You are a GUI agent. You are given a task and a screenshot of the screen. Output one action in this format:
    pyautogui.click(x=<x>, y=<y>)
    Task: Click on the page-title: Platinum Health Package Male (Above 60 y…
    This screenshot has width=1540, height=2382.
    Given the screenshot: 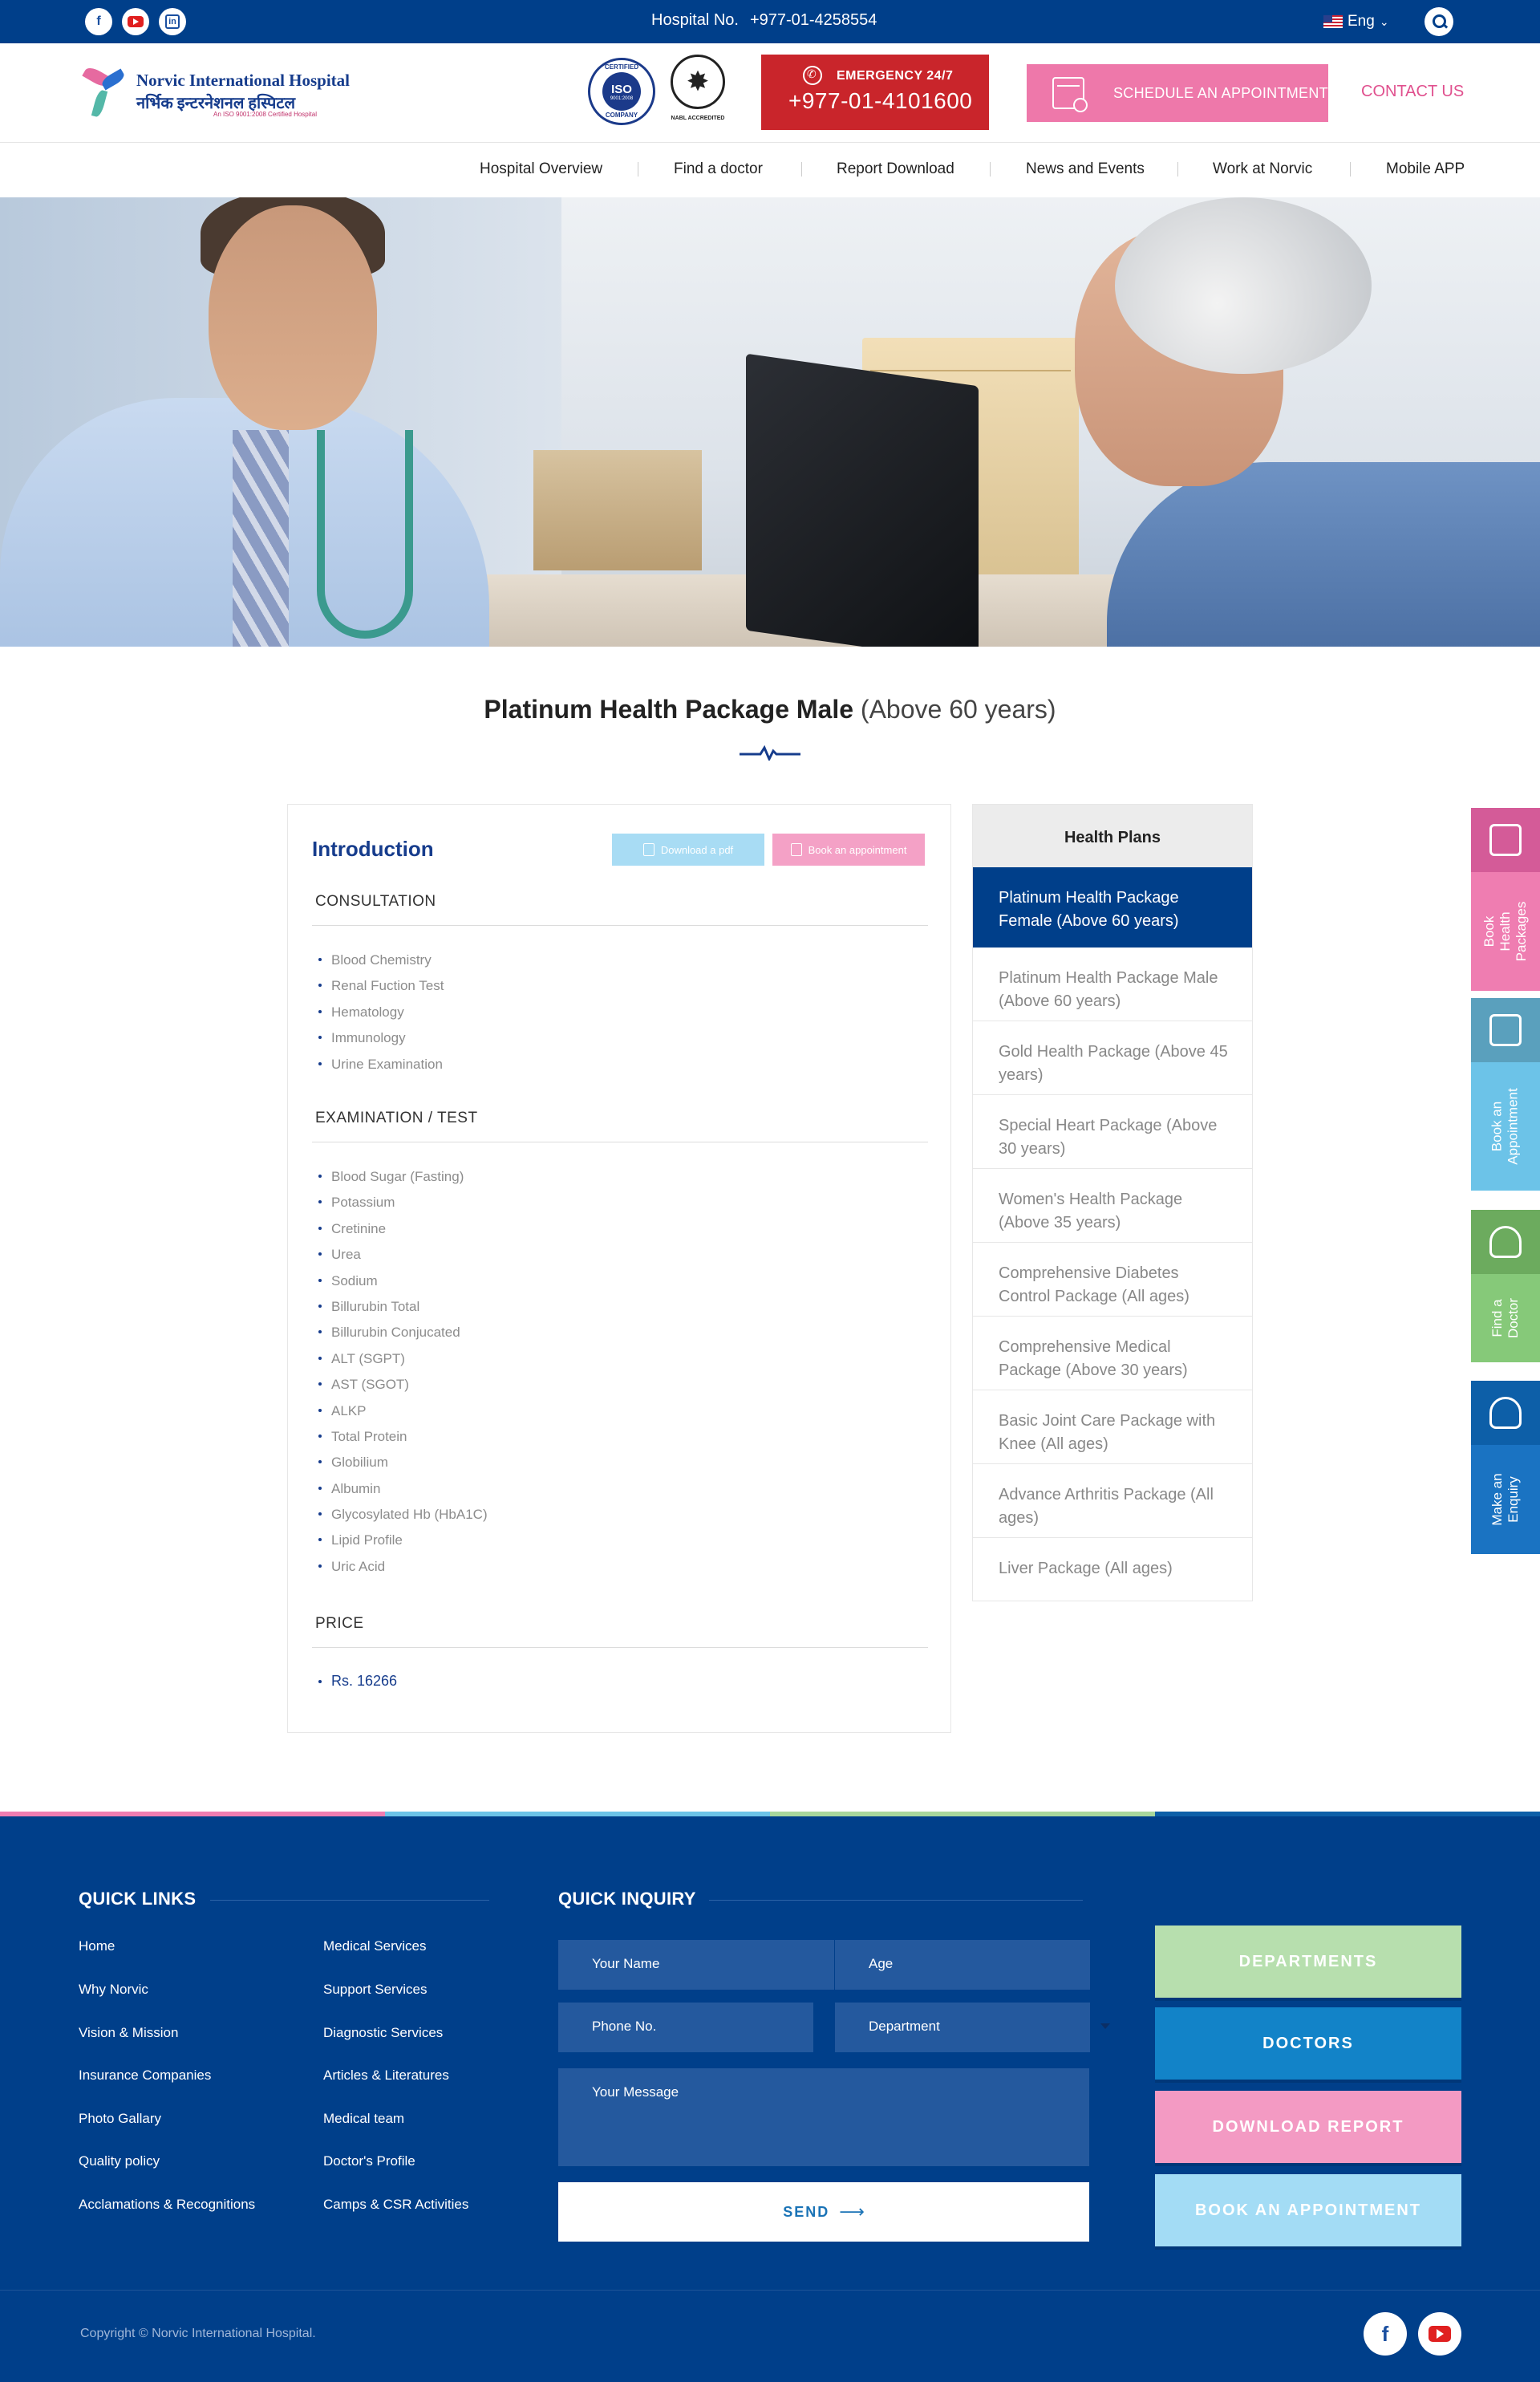 What is the action you would take?
    pyautogui.click(x=770, y=709)
    